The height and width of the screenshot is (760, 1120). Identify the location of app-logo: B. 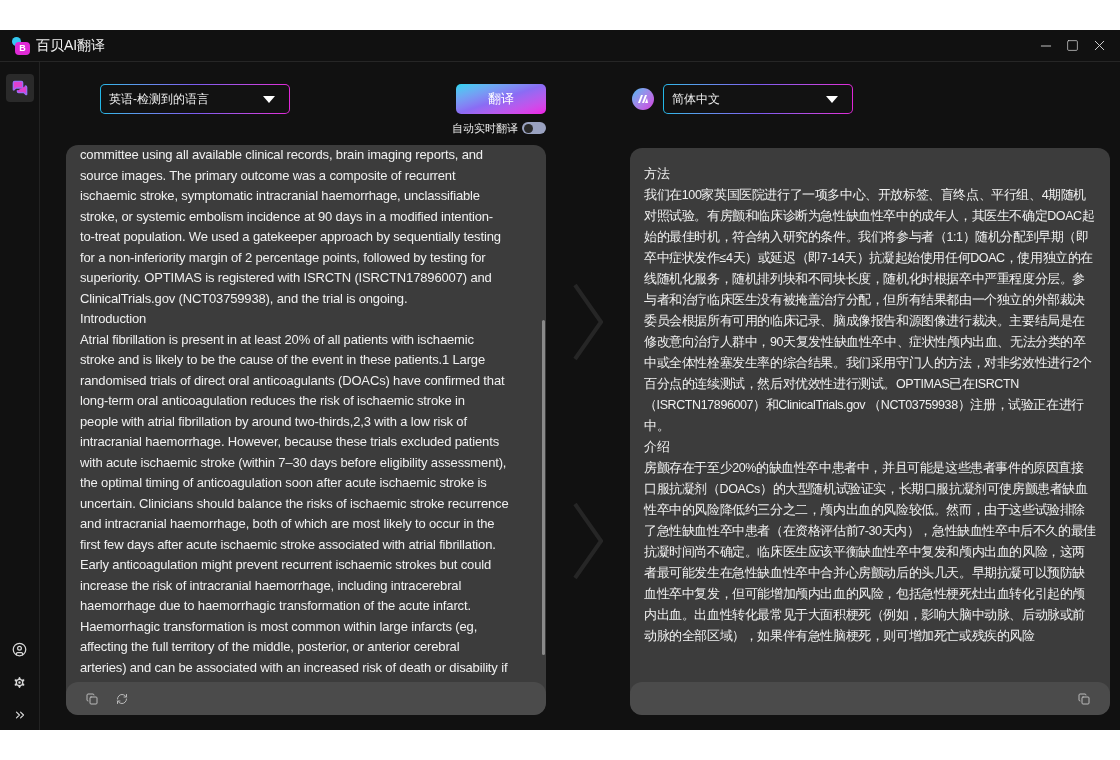
(21, 45).